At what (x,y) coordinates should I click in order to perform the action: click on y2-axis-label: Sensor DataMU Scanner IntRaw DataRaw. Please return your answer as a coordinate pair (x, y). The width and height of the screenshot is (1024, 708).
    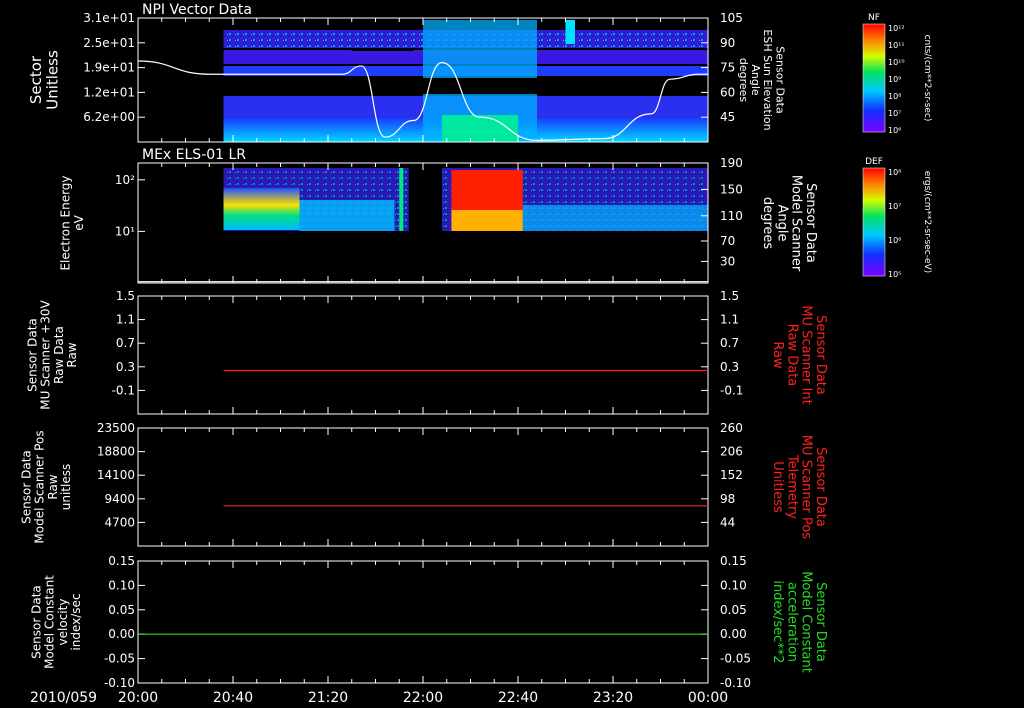
    Looking at the image, I should click on (799, 354).